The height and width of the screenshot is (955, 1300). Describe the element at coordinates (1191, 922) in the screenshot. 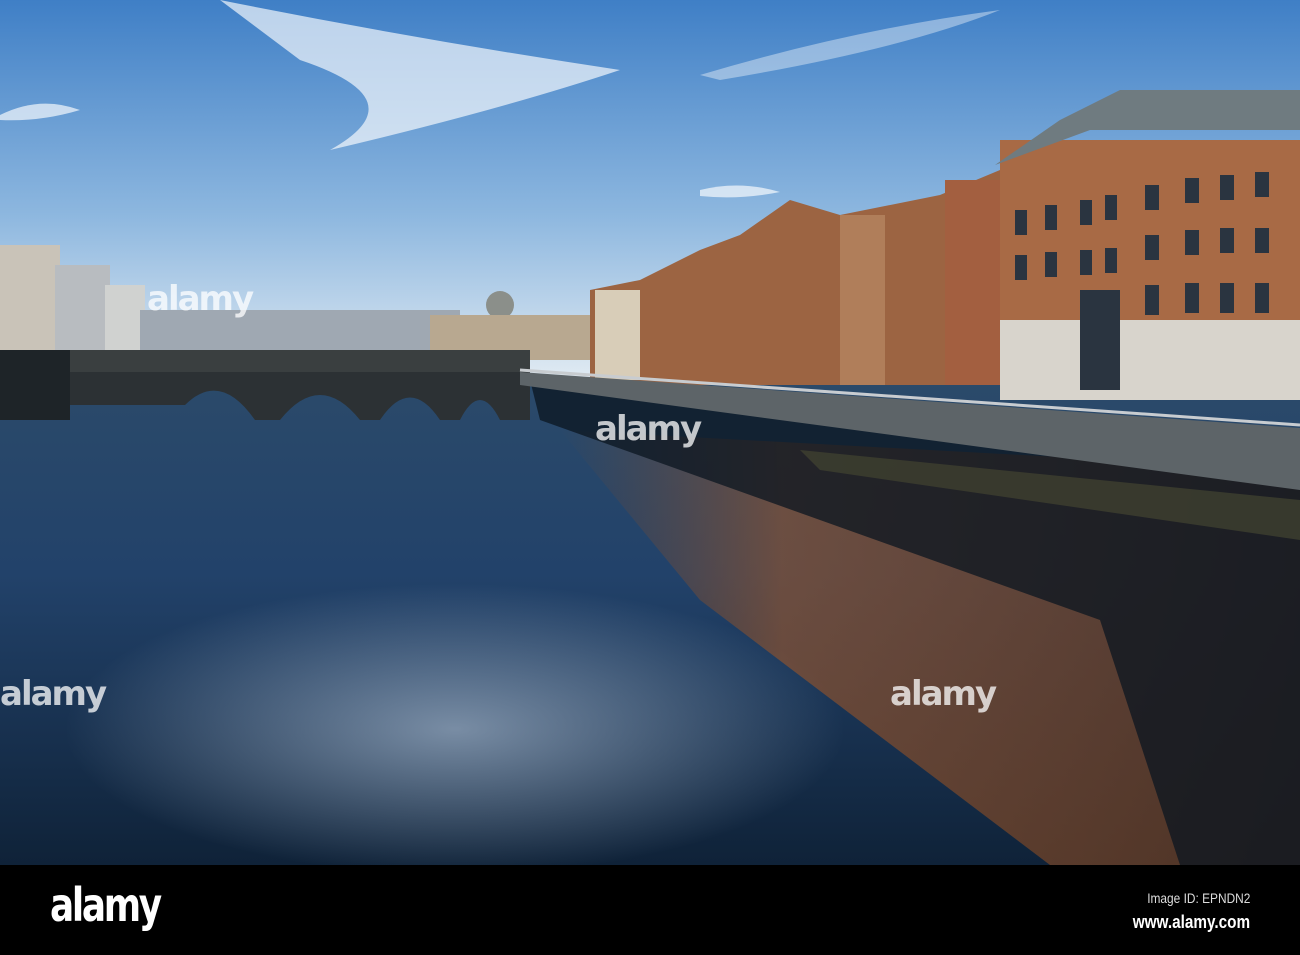

I see `site-url: www.alamy.com` at that location.